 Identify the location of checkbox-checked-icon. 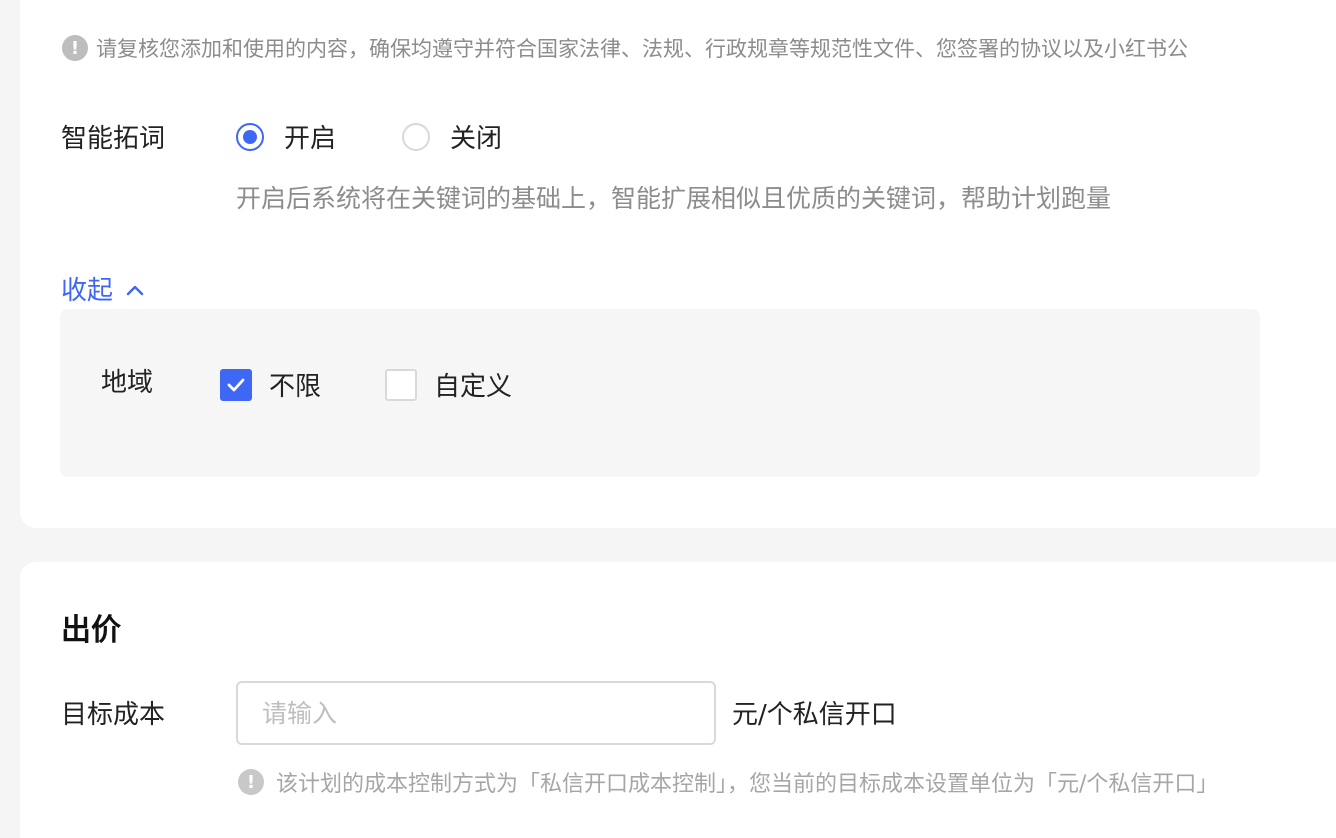
(236, 384).